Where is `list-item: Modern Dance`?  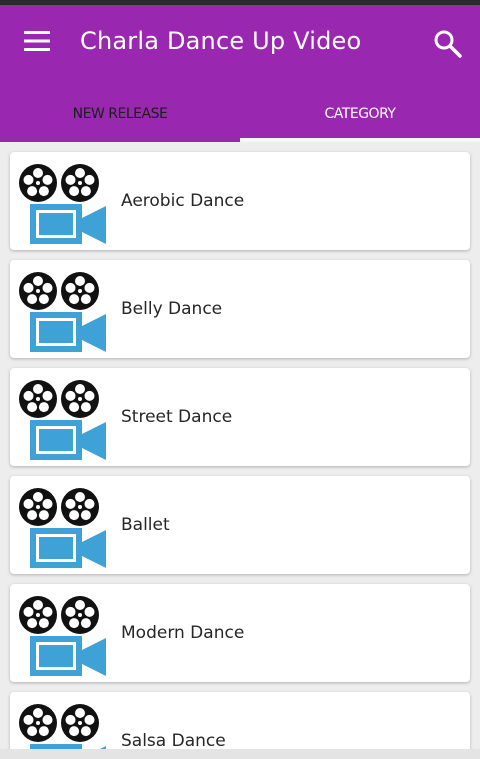
list-item: Modern Dance is located at coordinates (240, 633).